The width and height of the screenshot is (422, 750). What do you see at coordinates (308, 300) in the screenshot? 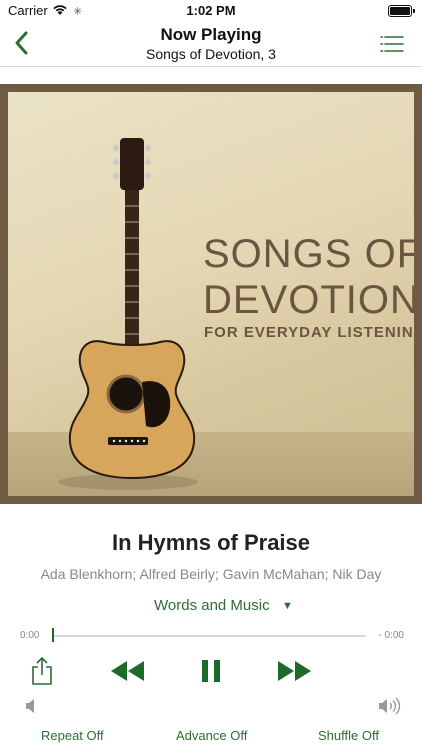
I see `album-title-line2: DEVOTION` at bounding box center [308, 300].